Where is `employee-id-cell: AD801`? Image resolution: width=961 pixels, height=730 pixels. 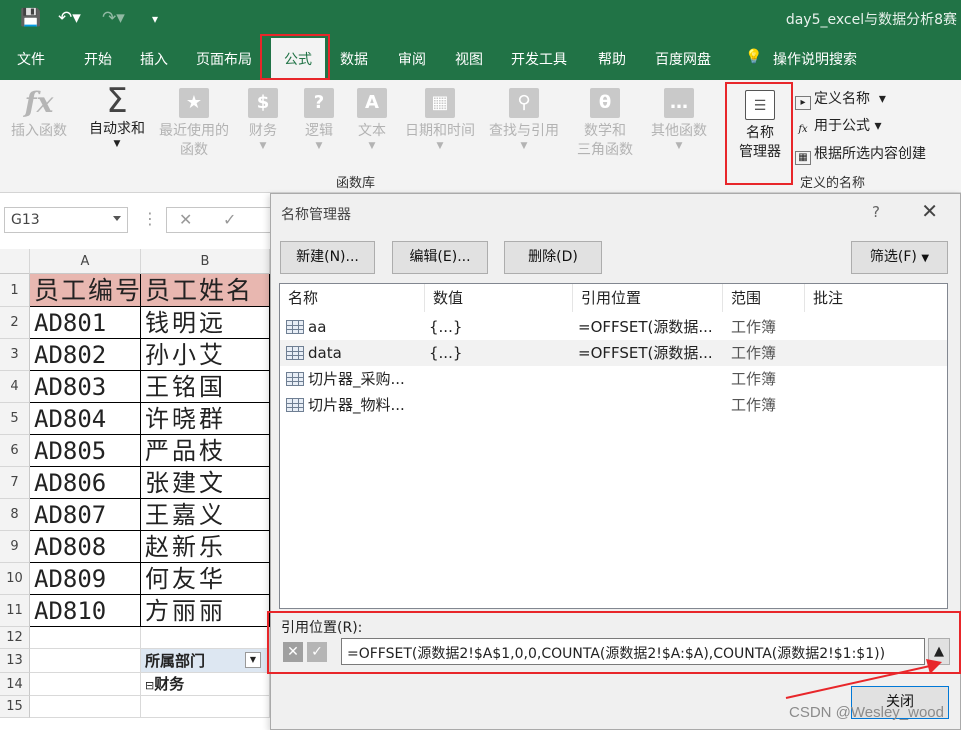
employee-id-cell: AD801 is located at coordinates (85, 323).